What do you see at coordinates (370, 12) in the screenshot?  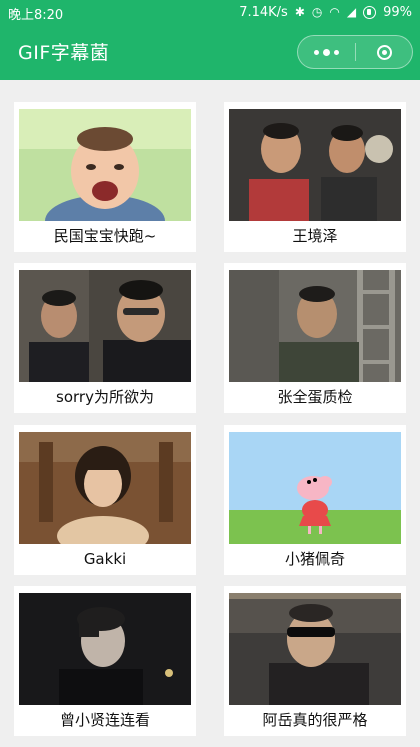 I see `battery-icon` at bounding box center [370, 12].